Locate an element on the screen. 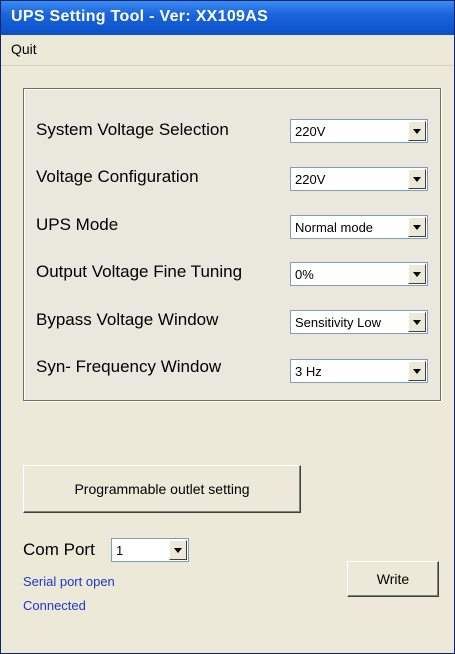 The image size is (455, 654). ups-mode-label: UPS Mode is located at coordinates (77, 224).